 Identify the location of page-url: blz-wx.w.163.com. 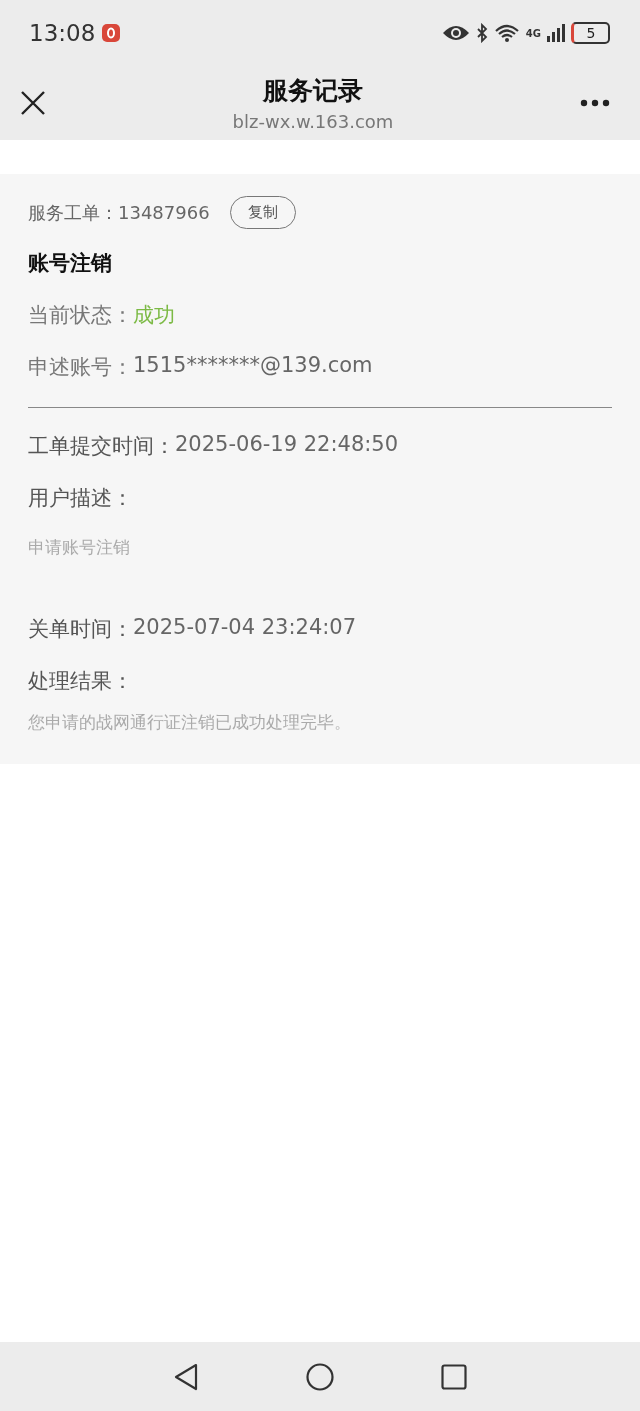
(313, 121).